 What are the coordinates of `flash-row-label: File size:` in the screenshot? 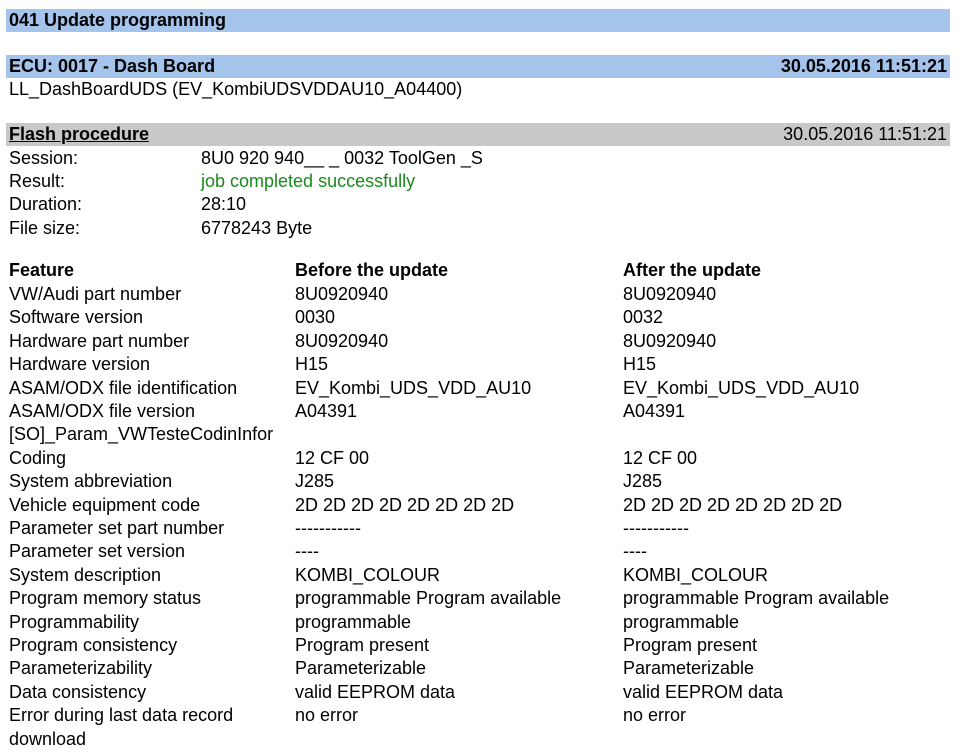 It's located at (45, 228).